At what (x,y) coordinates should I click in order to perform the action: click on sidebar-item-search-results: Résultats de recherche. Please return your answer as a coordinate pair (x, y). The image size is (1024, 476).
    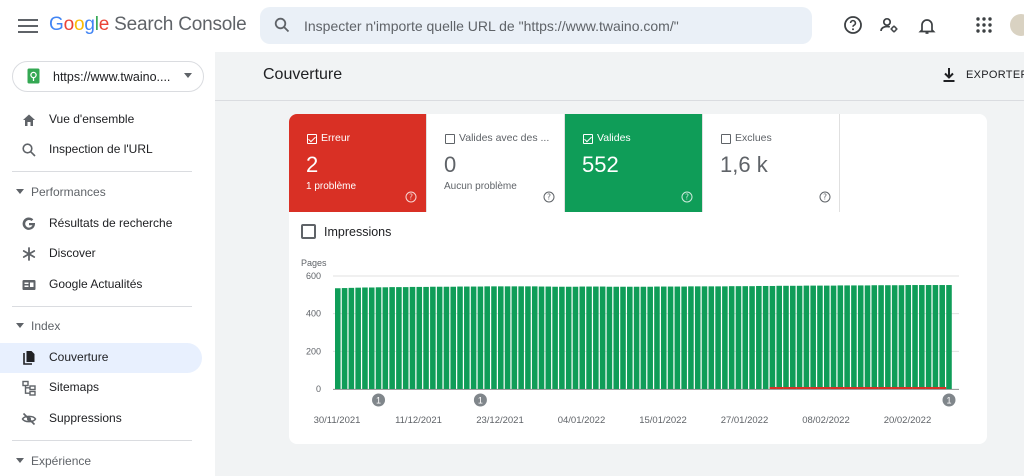
    Looking at the image, I should click on (101, 224).